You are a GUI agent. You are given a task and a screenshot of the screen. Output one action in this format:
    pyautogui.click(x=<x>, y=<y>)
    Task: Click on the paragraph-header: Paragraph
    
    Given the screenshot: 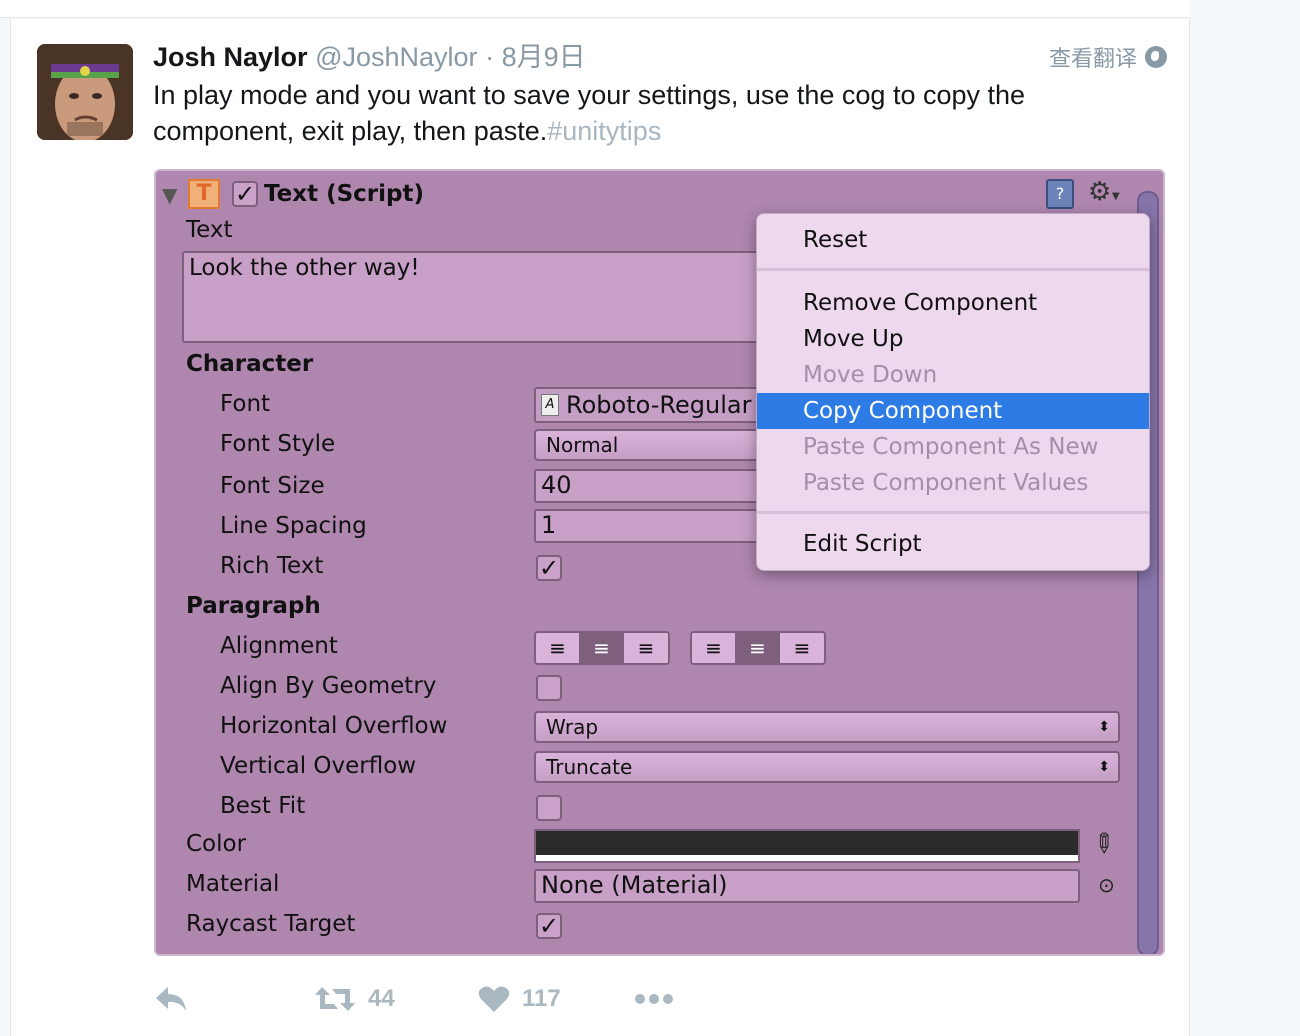 What is the action you would take?
    pyautogui.click(x=253, y=606)
    